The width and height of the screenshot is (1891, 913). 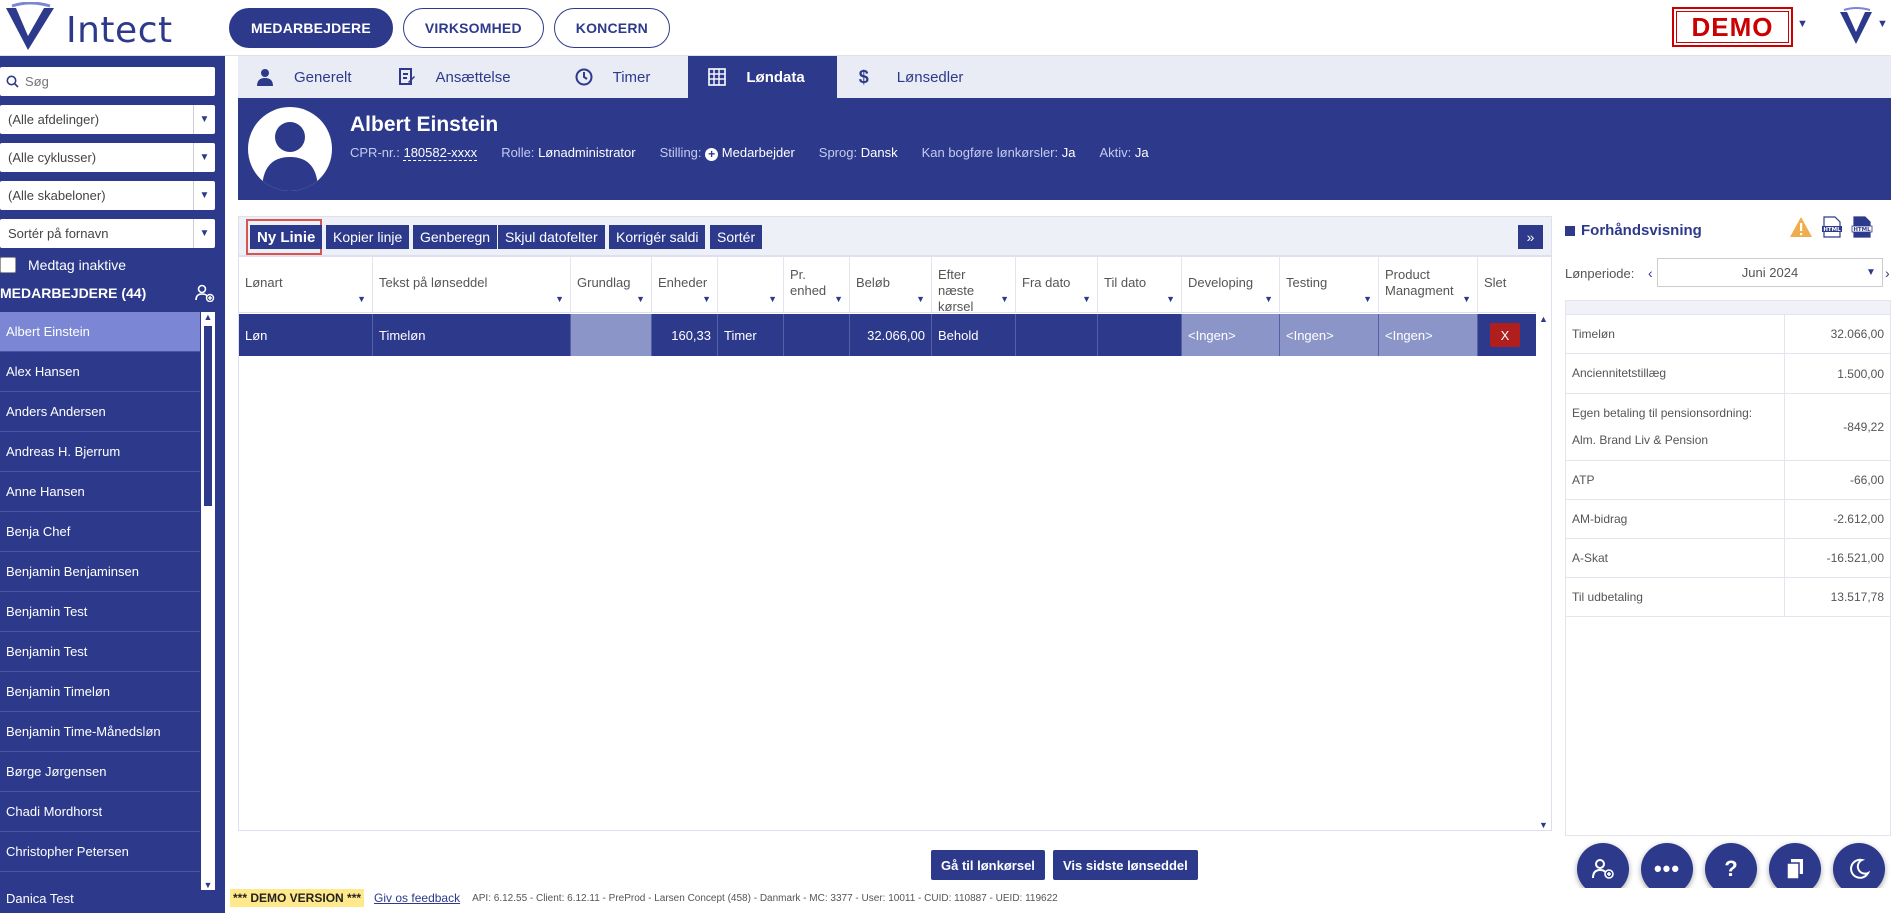 I want to click on tab-salary-data: Løndata, so click(x=762, y=77).